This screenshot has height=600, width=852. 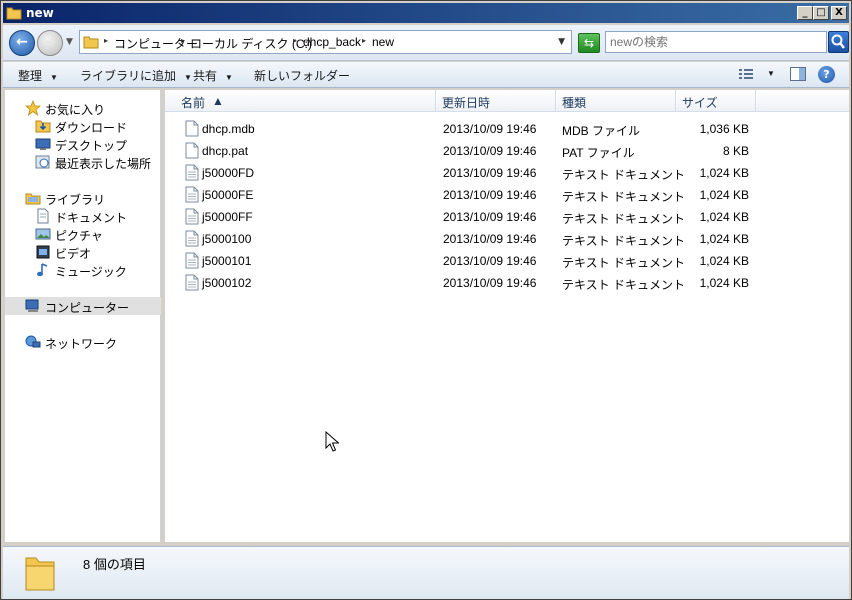 I want to click on file-type: MDB ファイル, so click(x=601, y=131).